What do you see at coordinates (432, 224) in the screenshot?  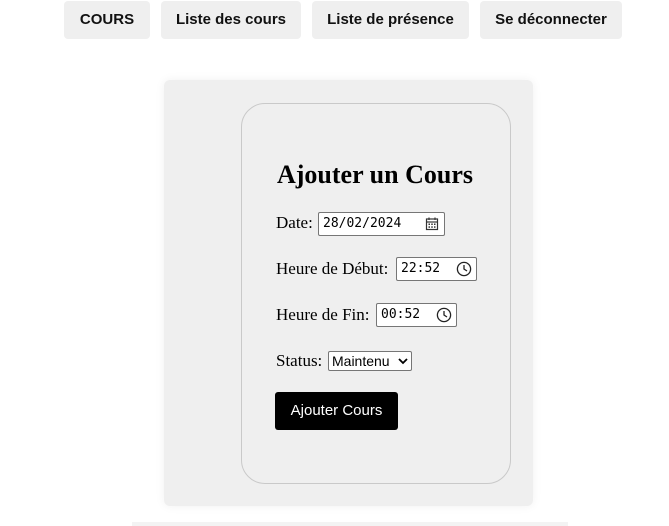 I see `calendar-icon` at bounding box center [432, 224].